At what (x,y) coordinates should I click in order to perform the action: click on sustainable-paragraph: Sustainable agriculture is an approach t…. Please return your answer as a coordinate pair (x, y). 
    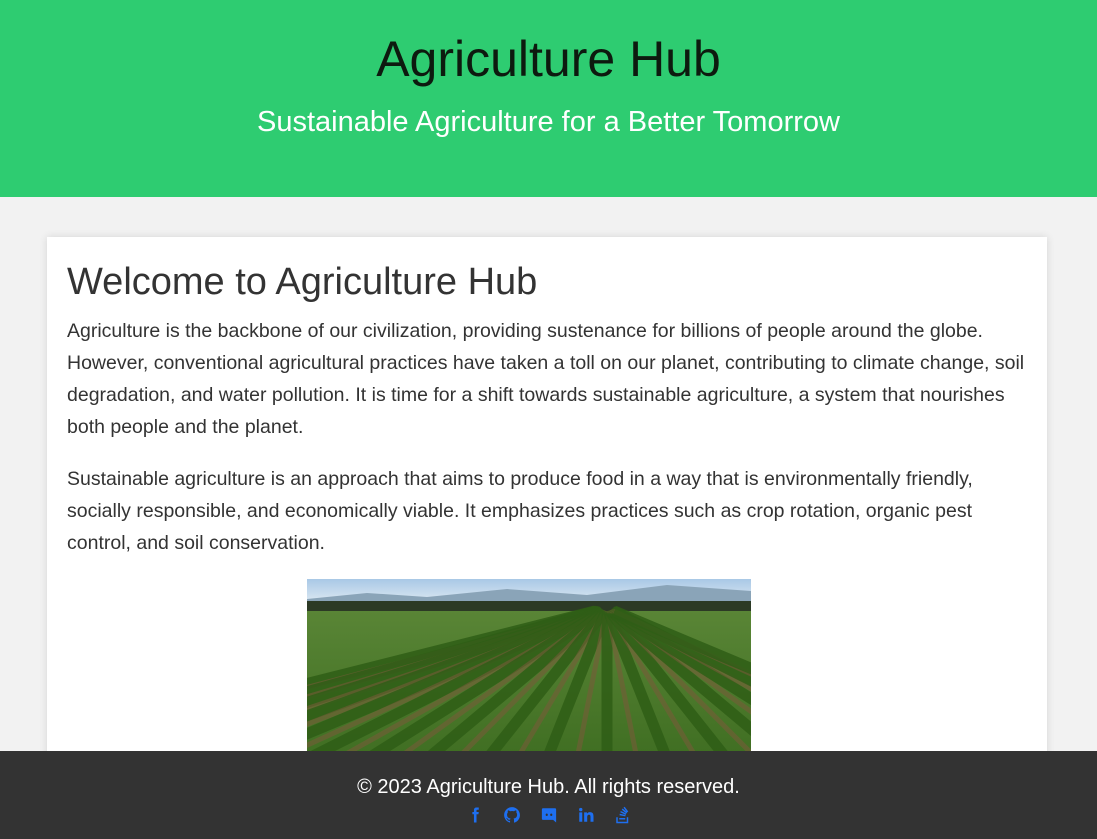
    Looking at the image, I should click on (520, 511).